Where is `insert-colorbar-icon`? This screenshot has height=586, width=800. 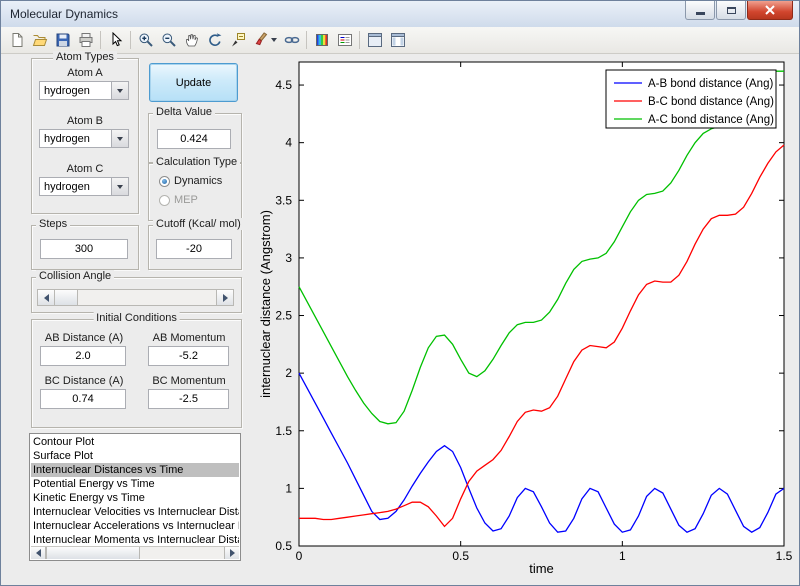 insert-colorbar-icon is located at coordinates (321, 40).